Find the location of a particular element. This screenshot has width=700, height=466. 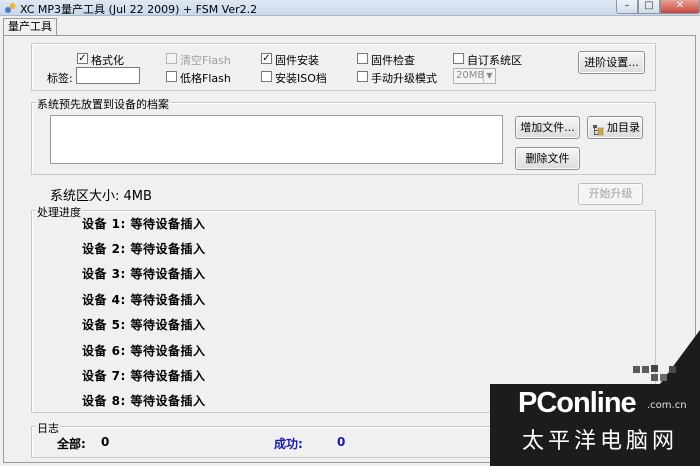

device-status-5: 设备 5: 等待设备插入 is located at coordinates (144, 325).